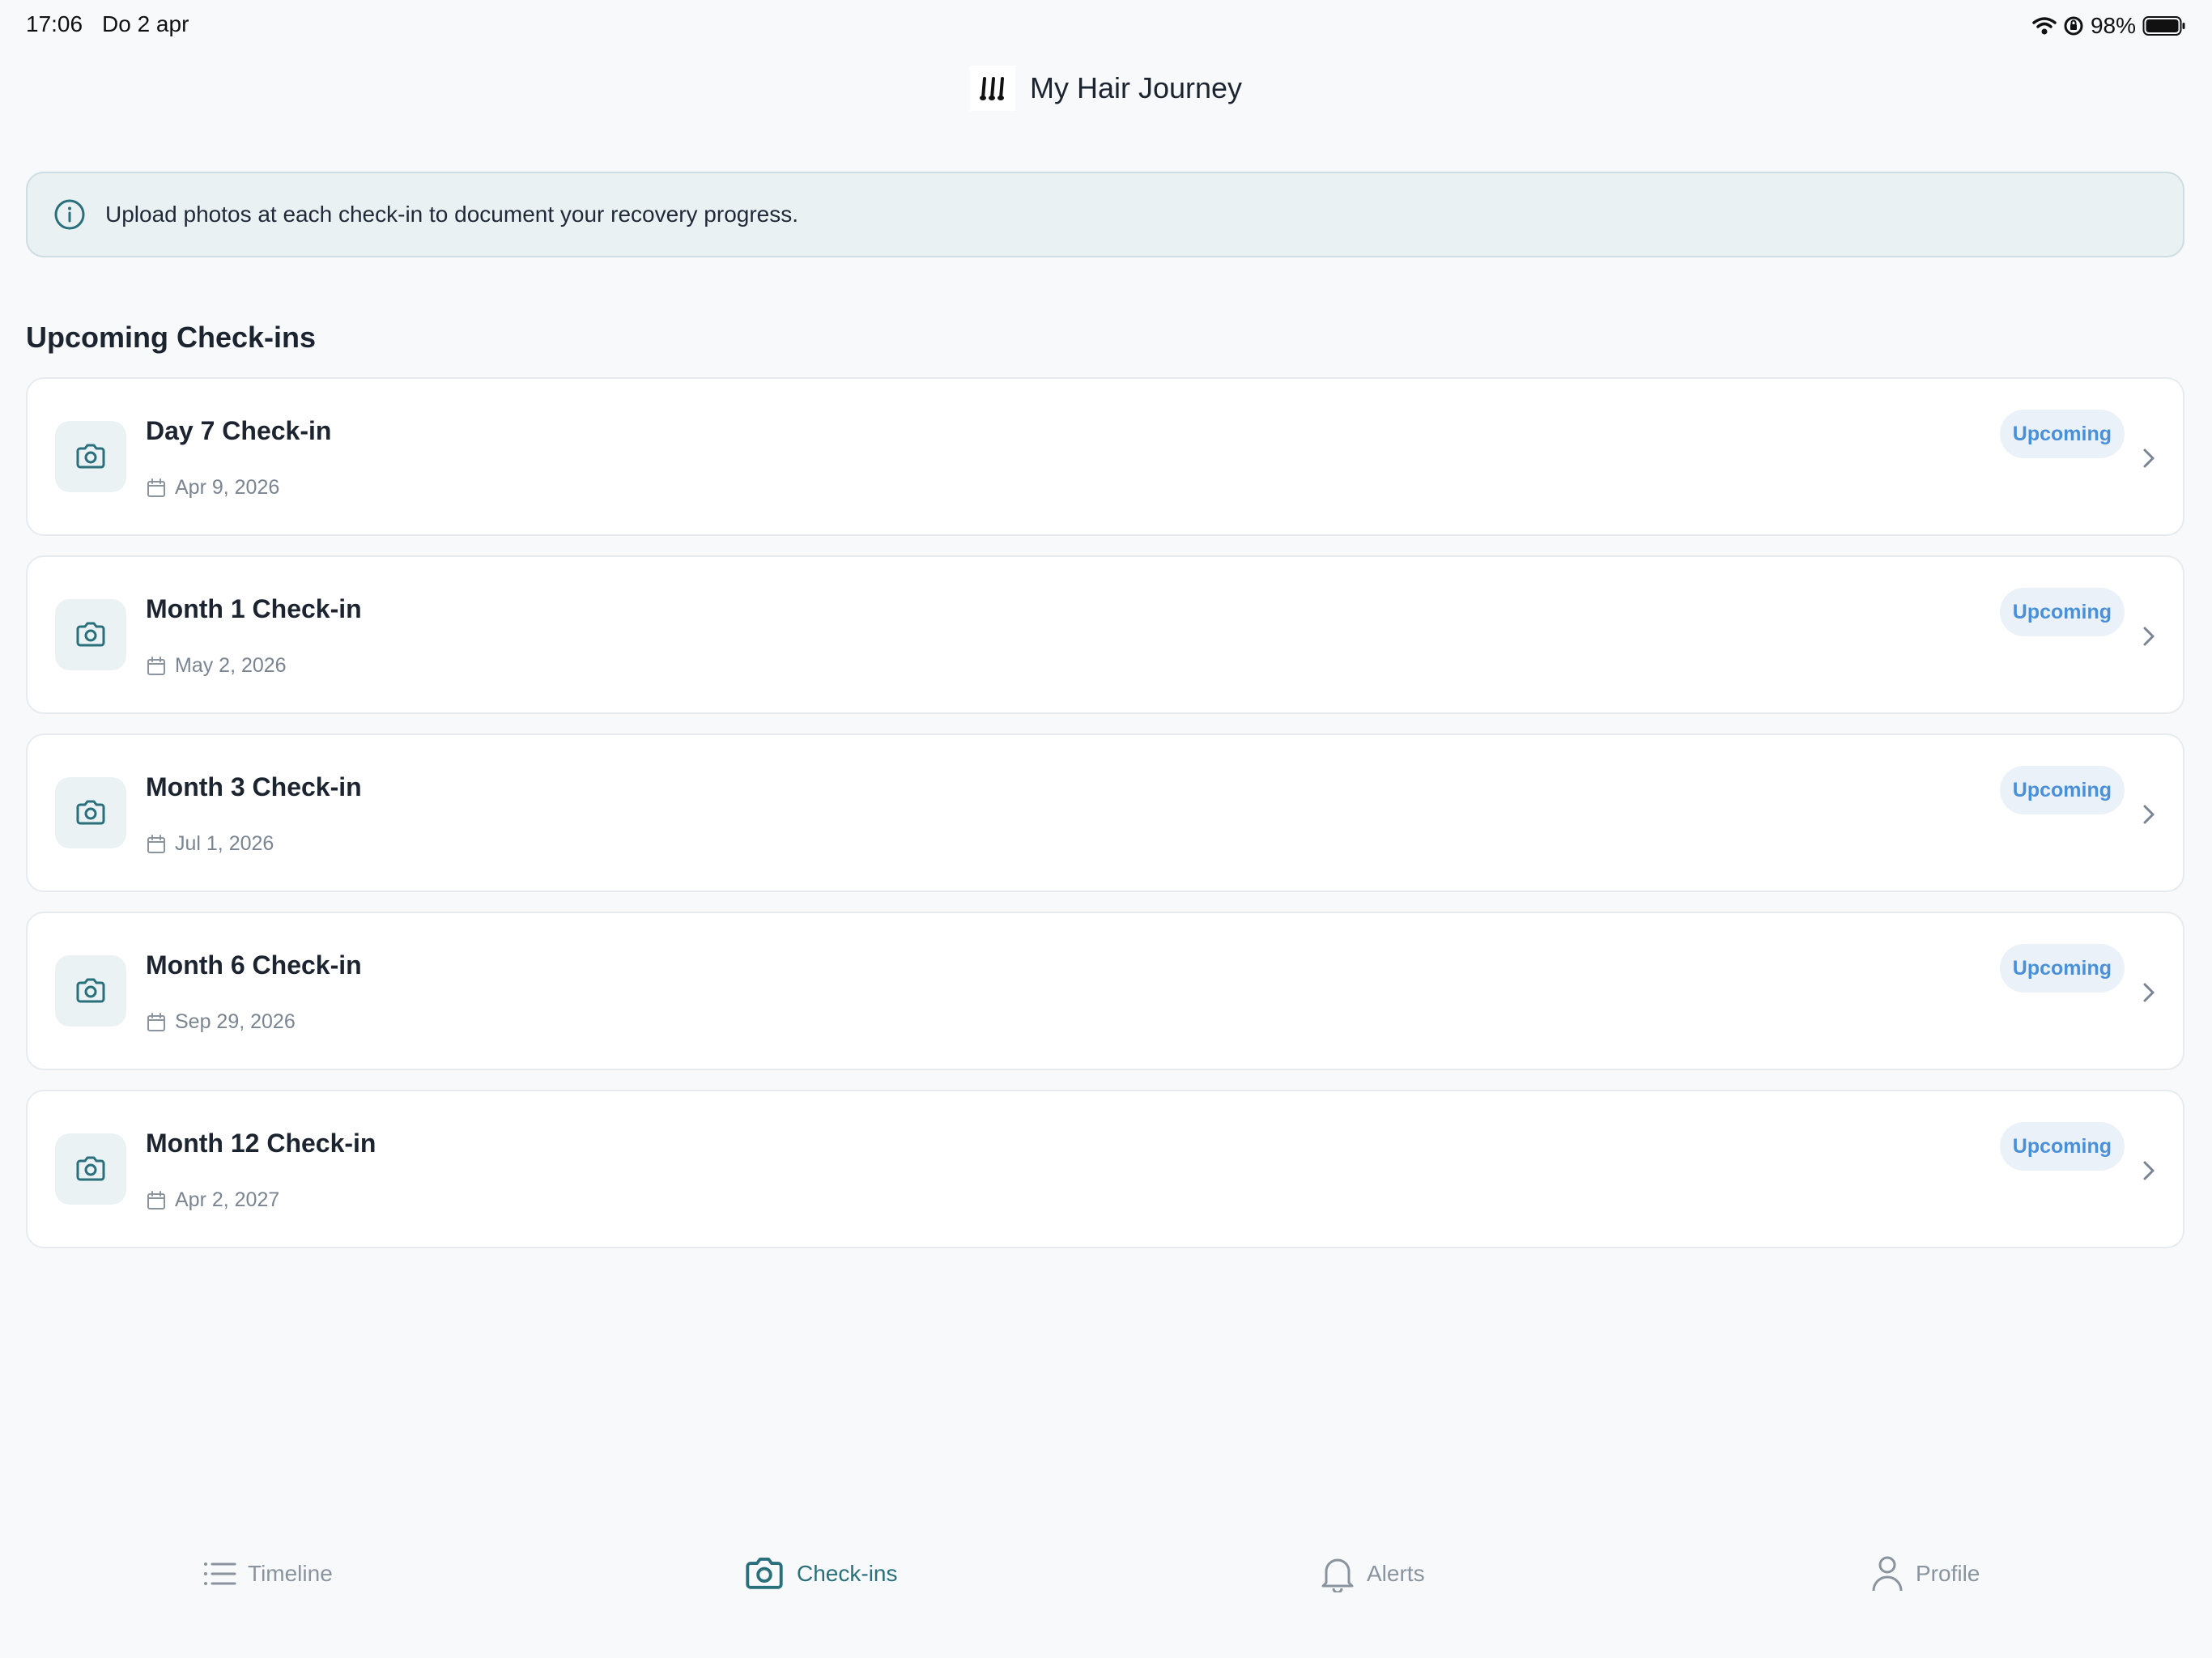 The width and height of the screenshot is (2212, 1658). I want to click on checkin-date-row: Sep 29, 2026, so click(221, 1022).